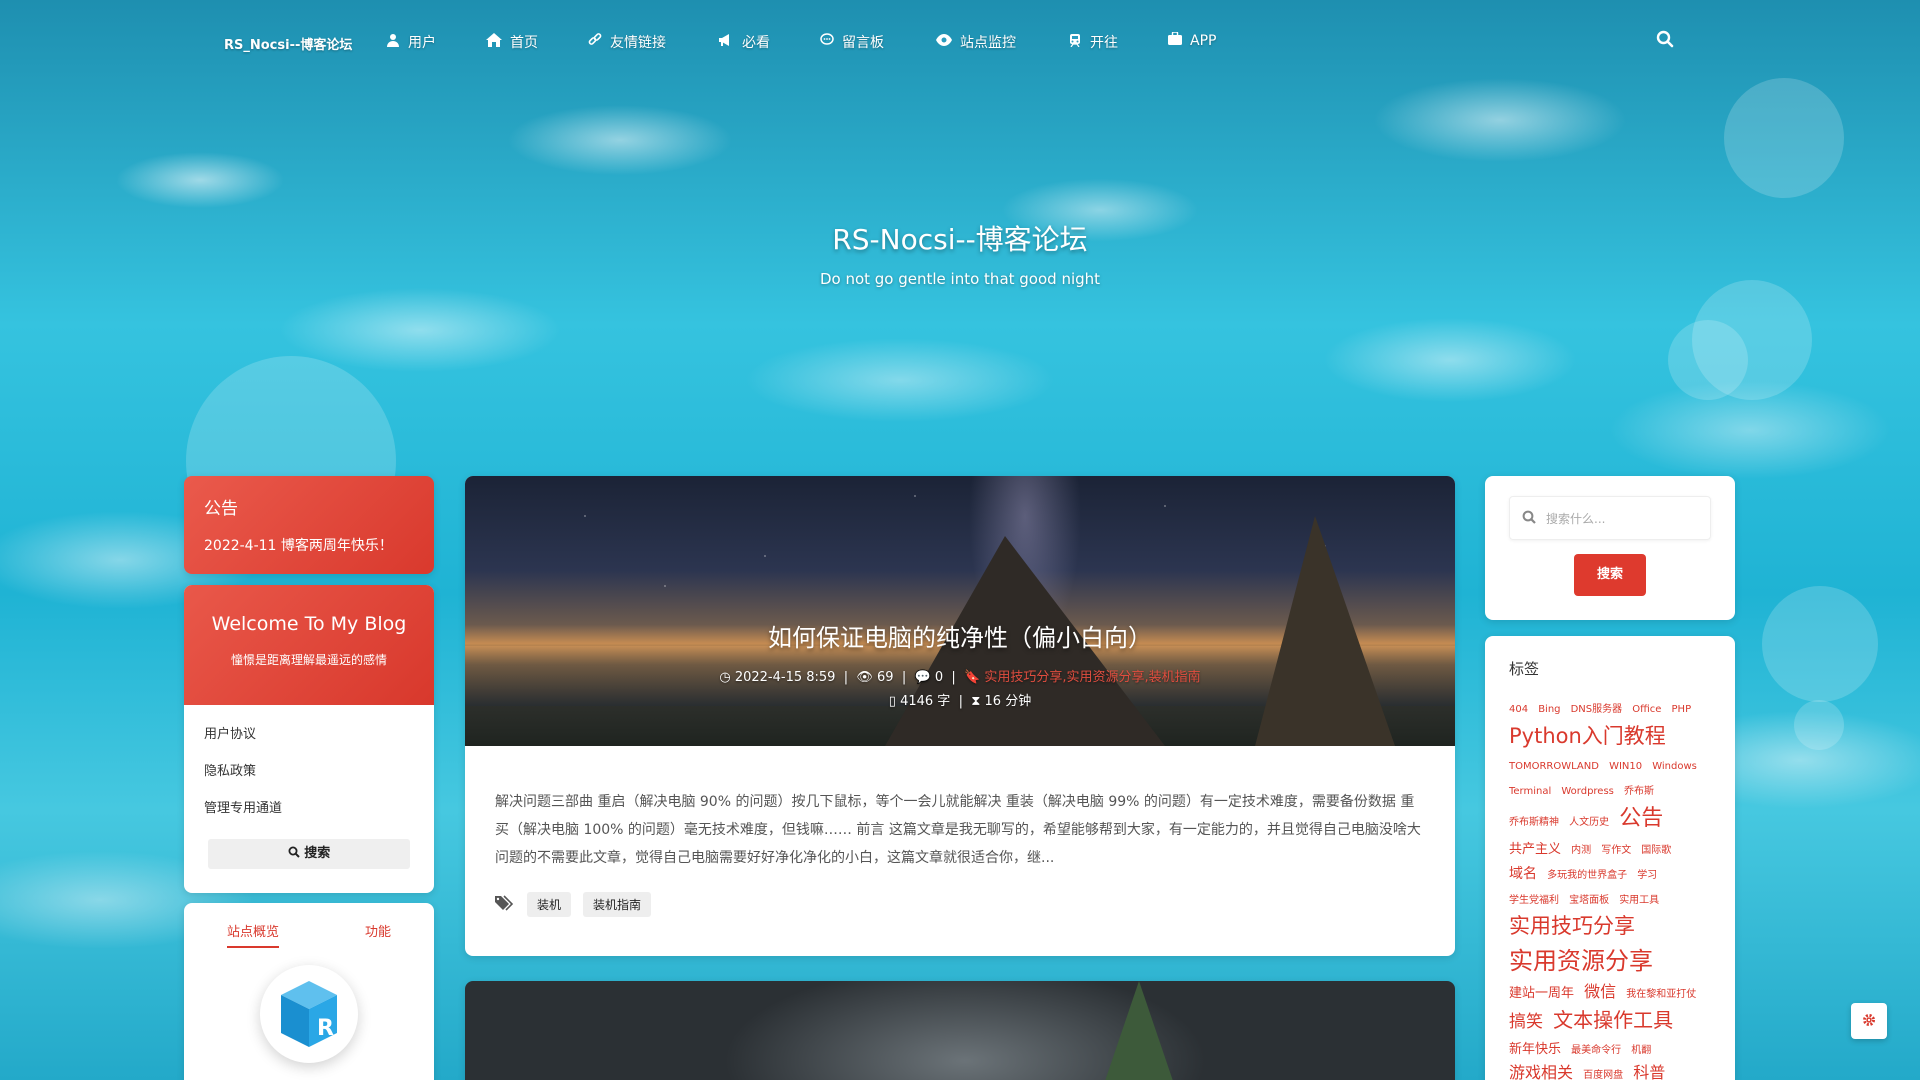 This screenshot has width=1920, height=1080. I want to click on site-logo: R, so click(309, 1014).